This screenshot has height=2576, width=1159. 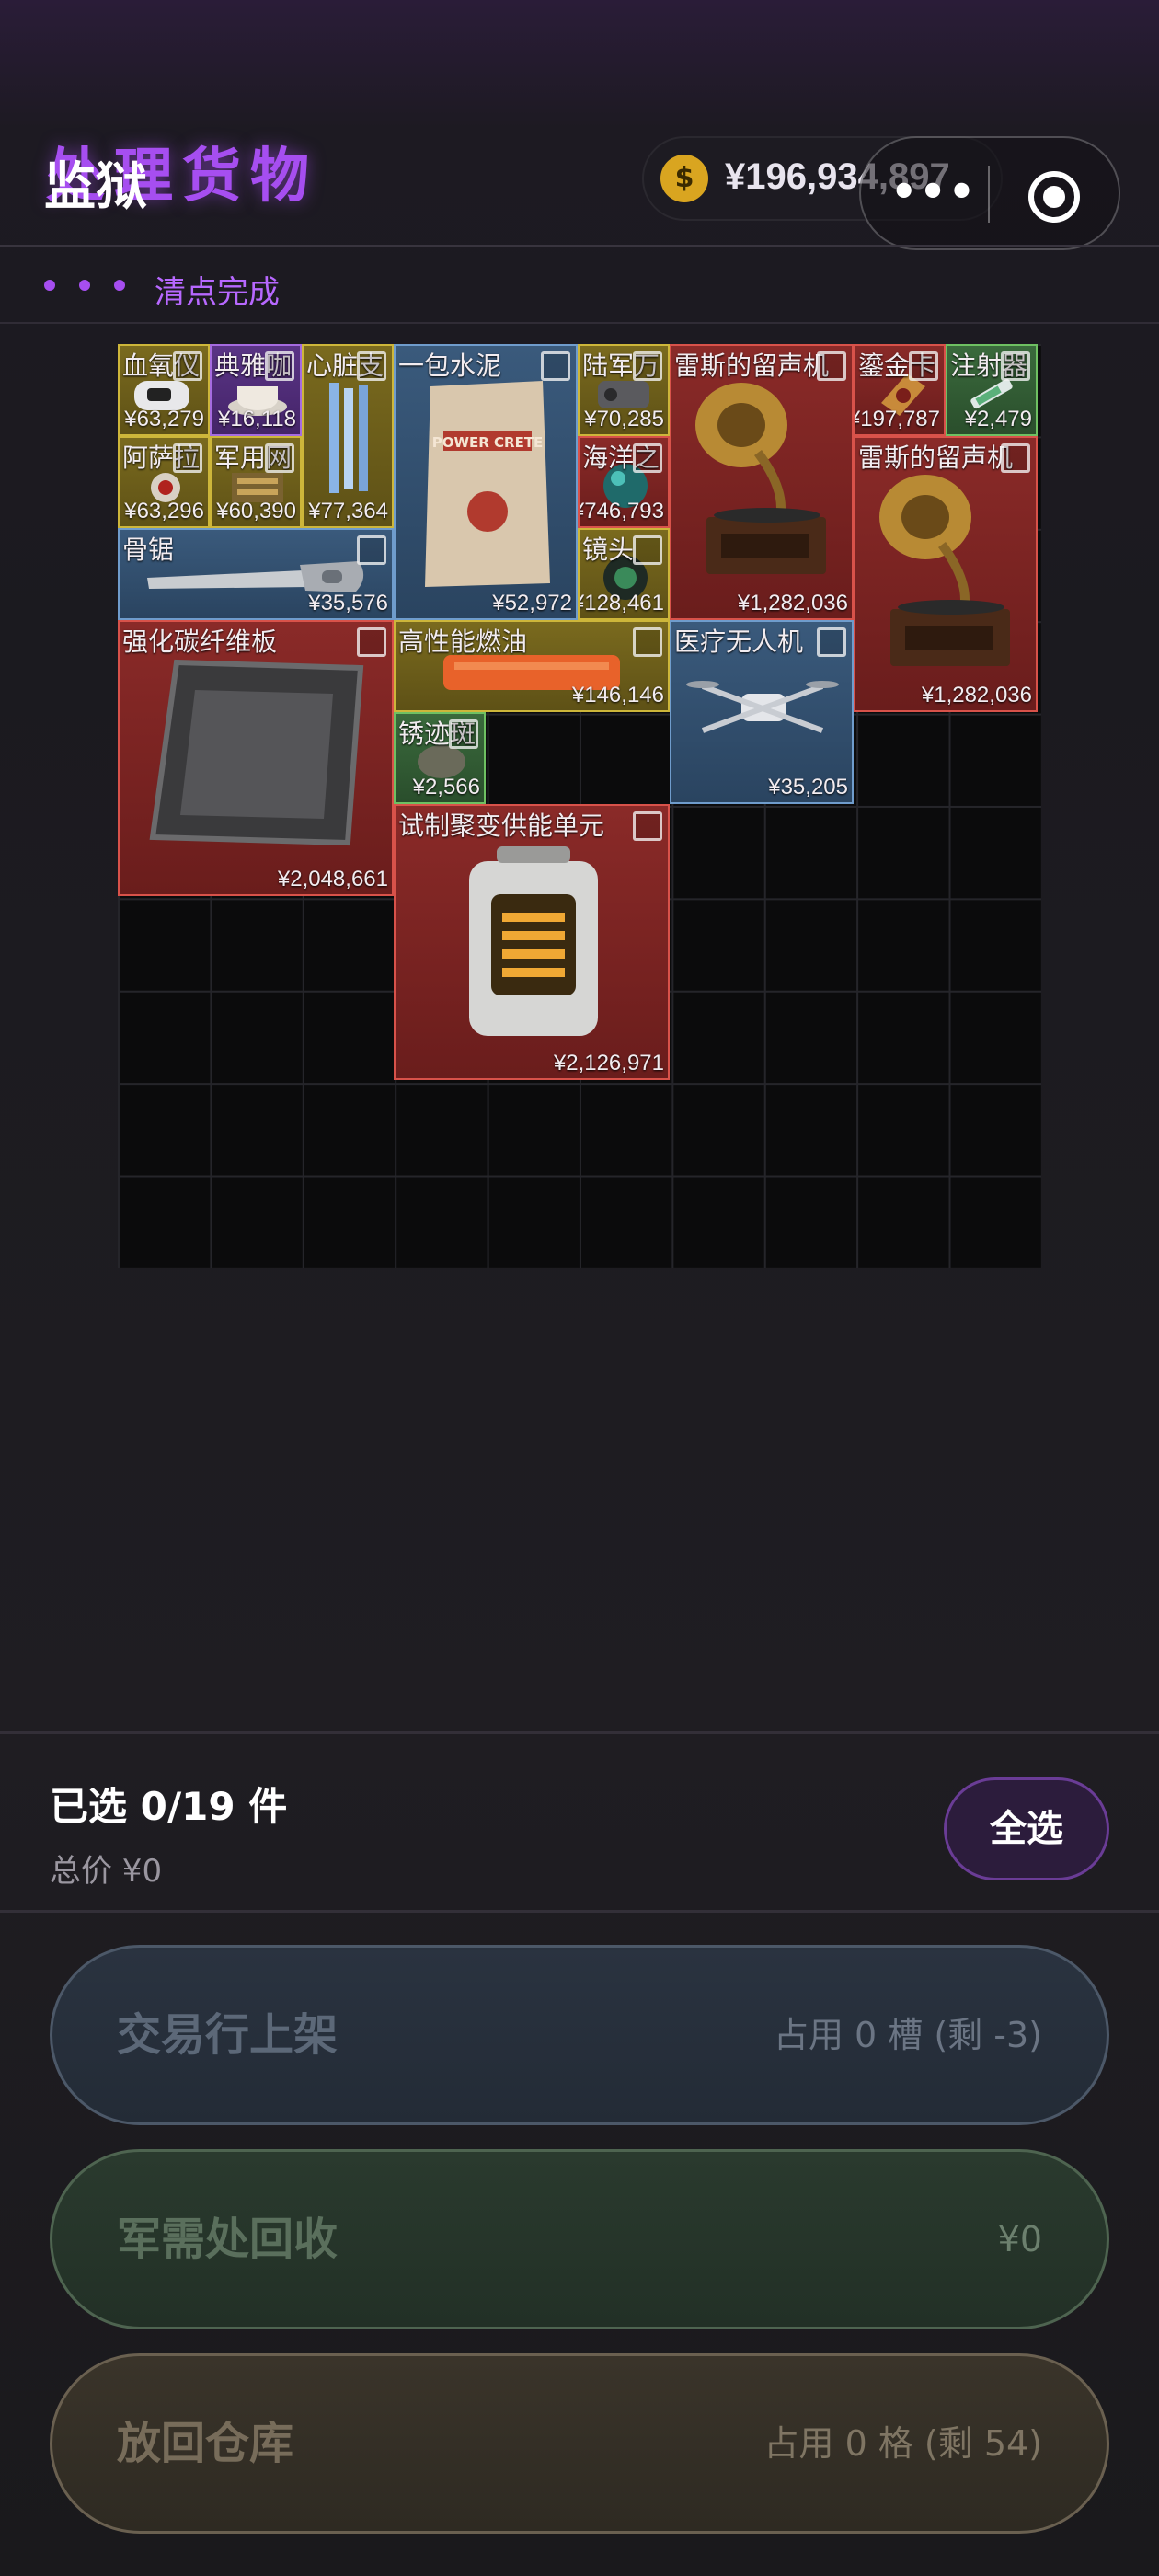 I want to click on item-blood-oximeter: 血氧仪 ¥63,279, so click(x=164, y=390).